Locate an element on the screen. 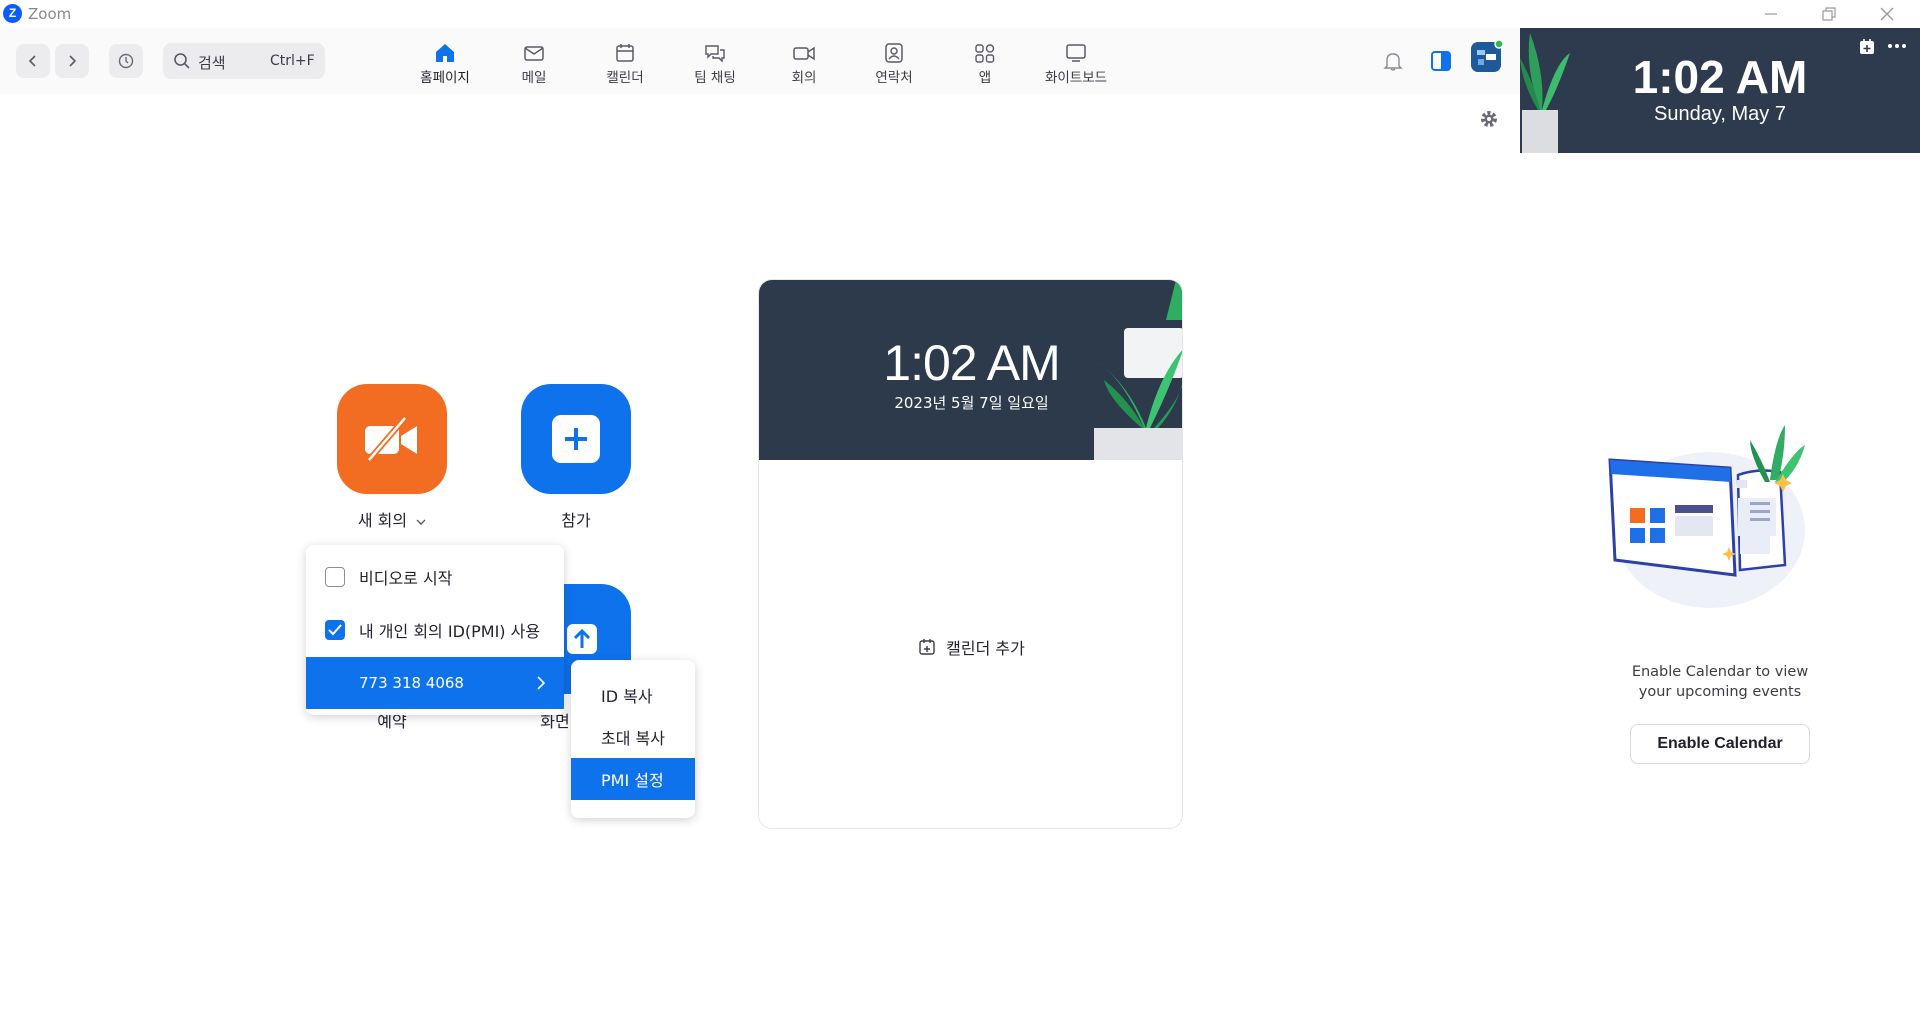  pmi-number-option: 773 318 4068 is located at coordinates (435, 683).